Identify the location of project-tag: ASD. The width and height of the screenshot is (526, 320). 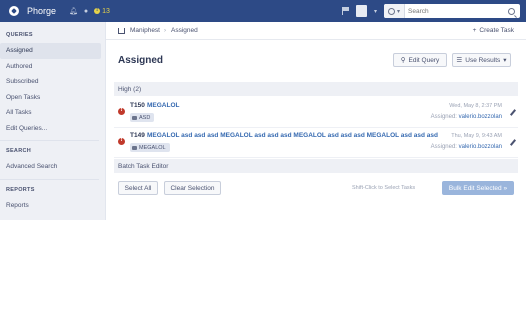
(142, 117).